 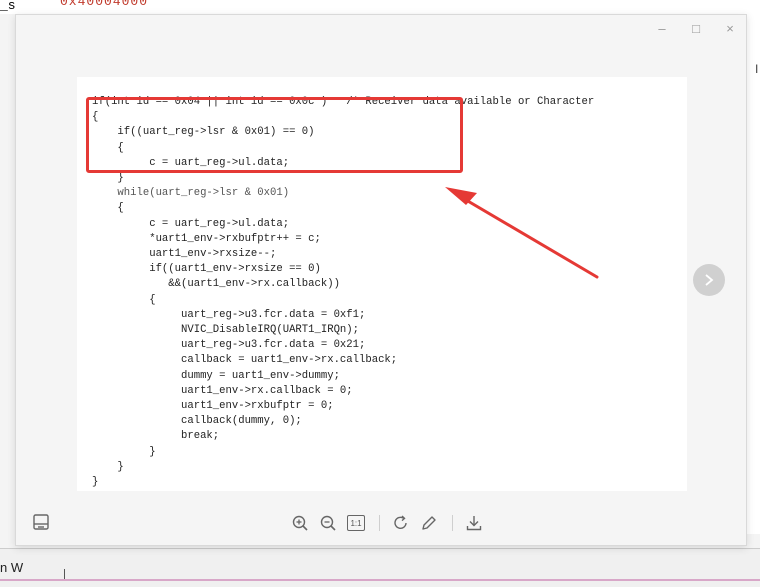 I want to click on zoom-in-button, so click(x=300, y=523).